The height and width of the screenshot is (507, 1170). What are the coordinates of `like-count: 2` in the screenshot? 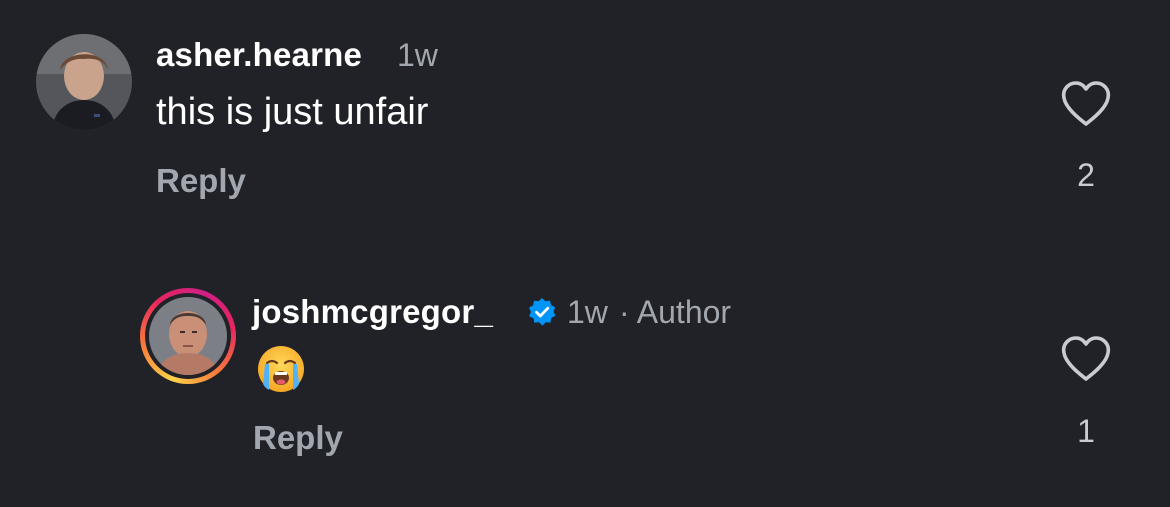 It's located at (1086, 175).